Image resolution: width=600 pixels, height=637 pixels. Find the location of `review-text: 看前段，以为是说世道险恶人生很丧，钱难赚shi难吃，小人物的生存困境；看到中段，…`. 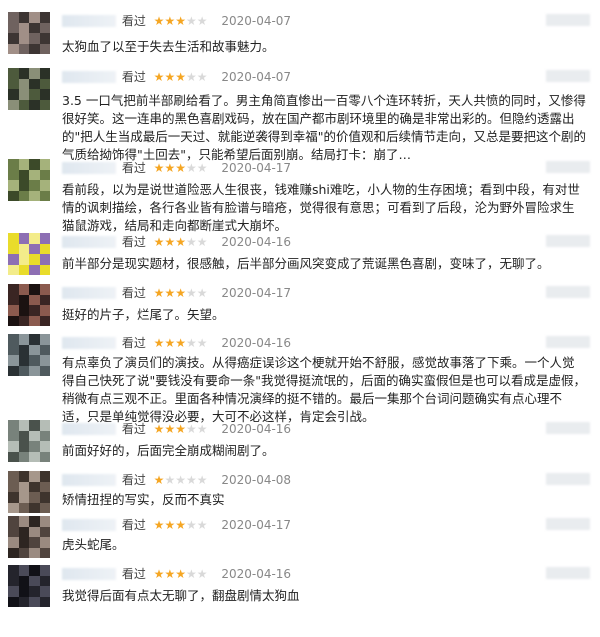

review-text: 看前段，以为是说世道险恶人生很丧，钱难赚shi难吃，小人物的生存困境；看到中段，… is located at coordinates (321, 207).